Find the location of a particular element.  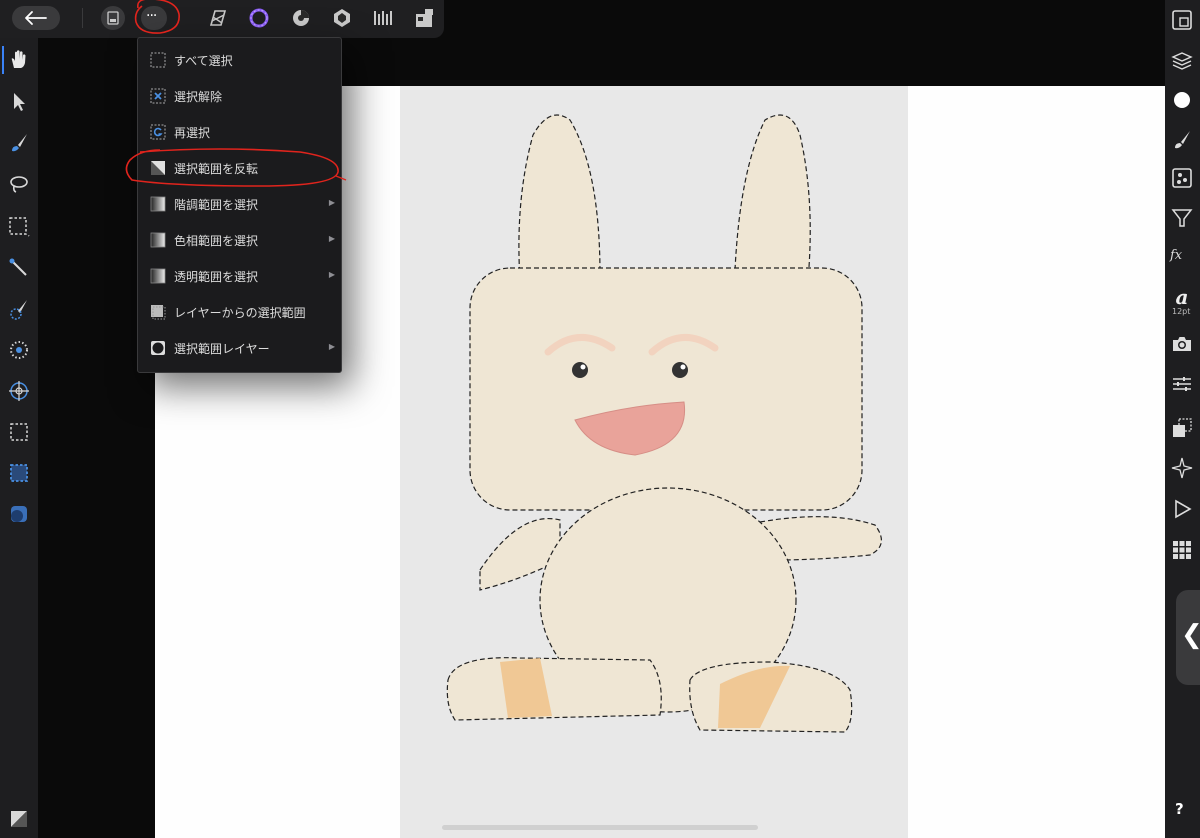

menu-item-selection-from-layer: レイヤーからの選択範囲 is located at coordinates (239, 312).